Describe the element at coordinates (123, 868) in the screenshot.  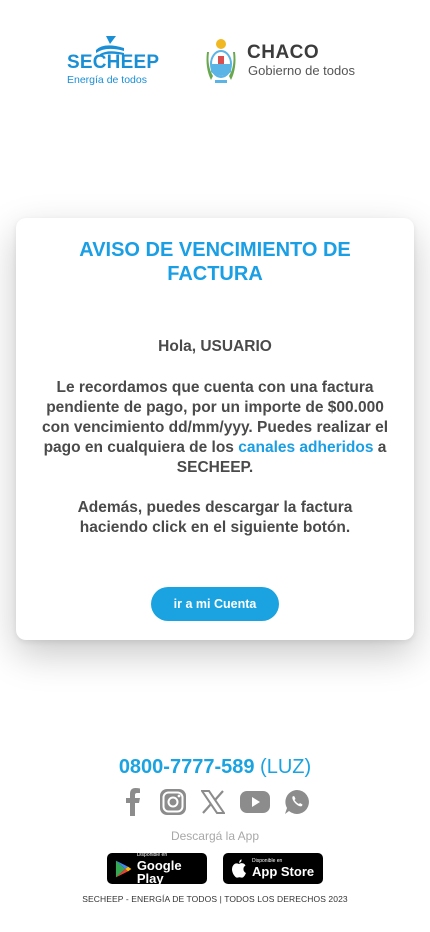
I see `google-play-icon` at that location.